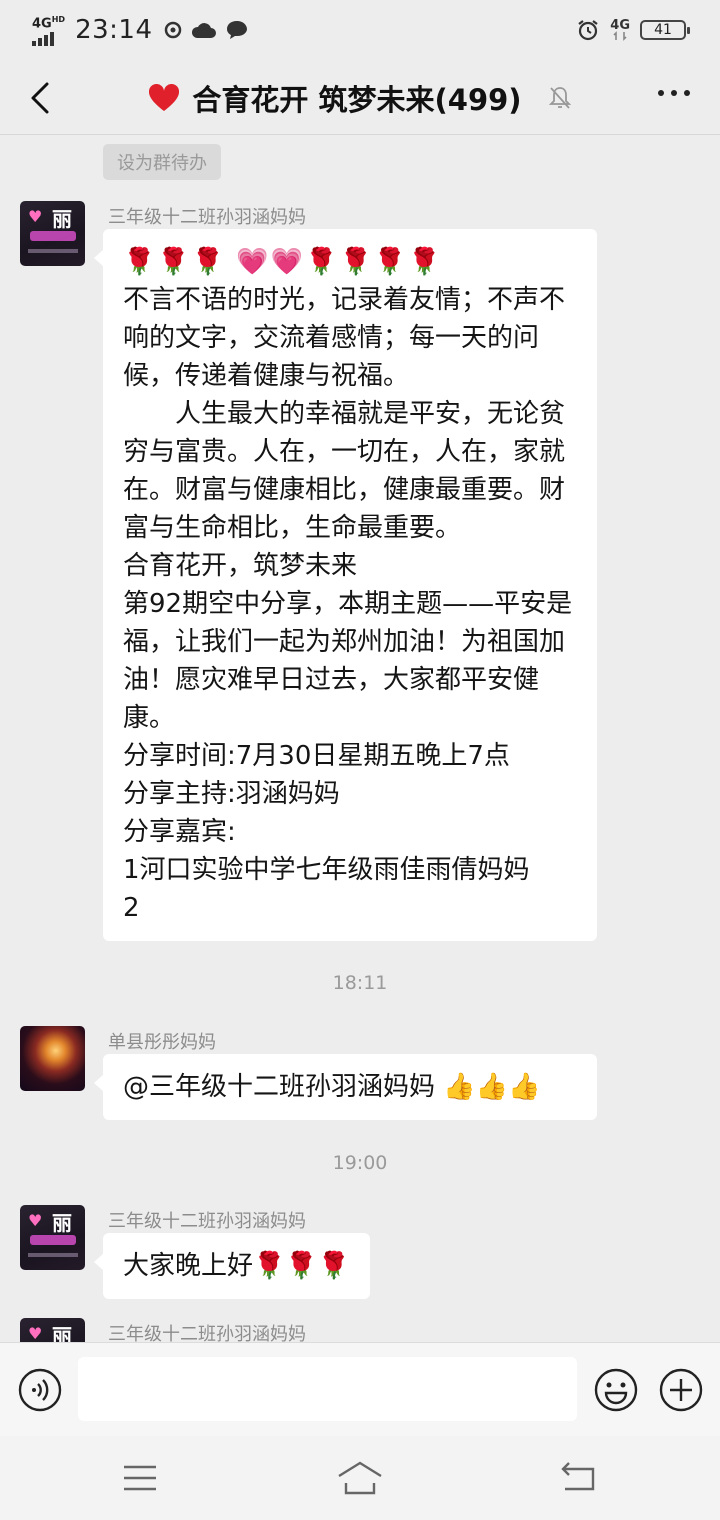 Image resolution: width=720 pixels, height=1520 pixels. Describe the element at coordinates (236, 29) in the screenshot. I see `chat-bubble-icon` at that location.